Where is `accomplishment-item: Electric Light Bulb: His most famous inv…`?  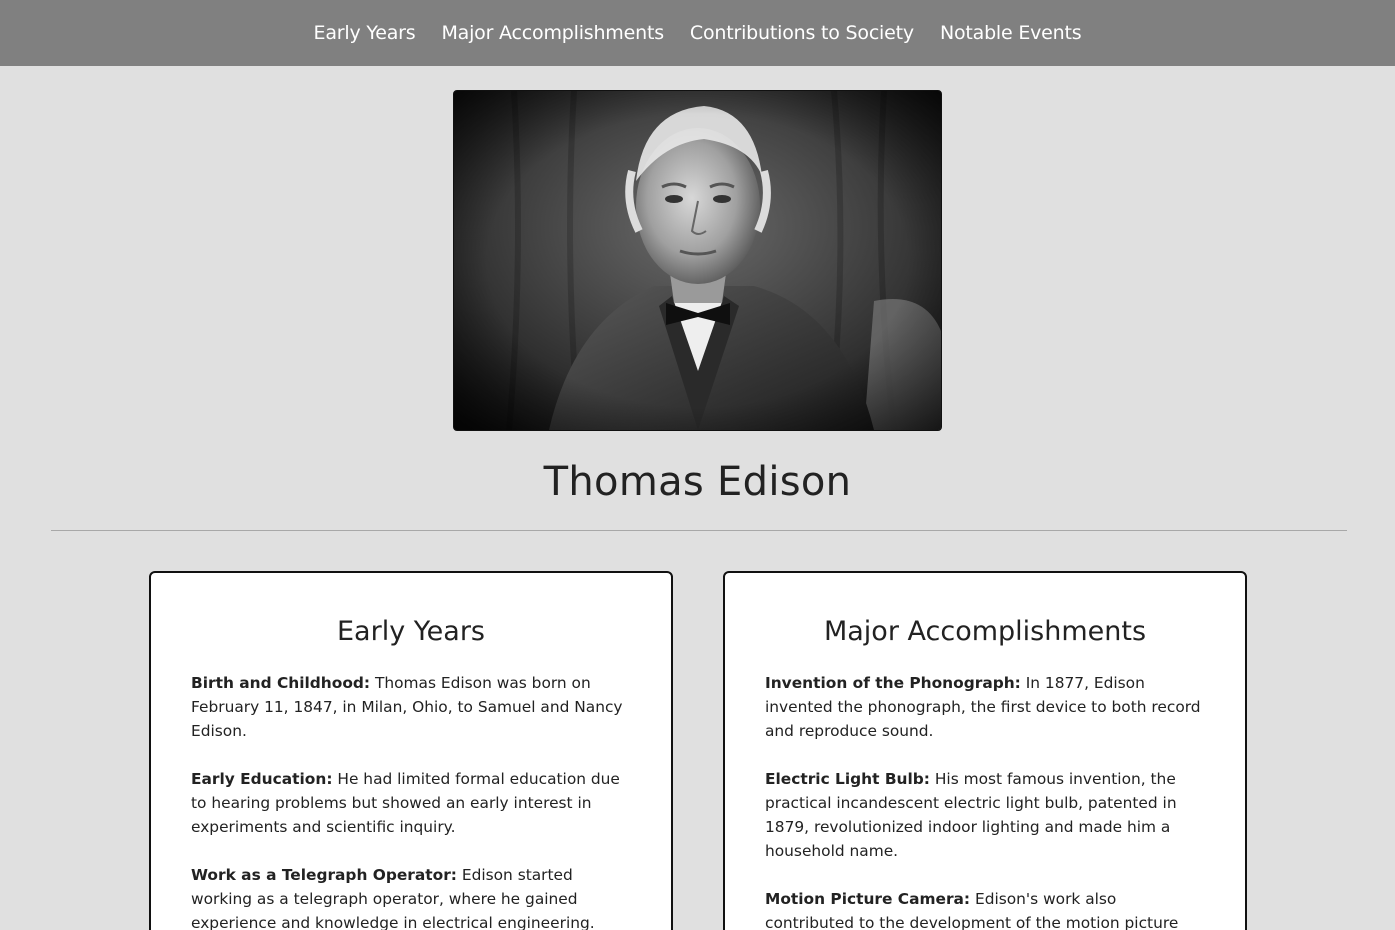
accomplishment-item: Electric Light Bulb: His most famous inv… is located at coordinates (985, 815).